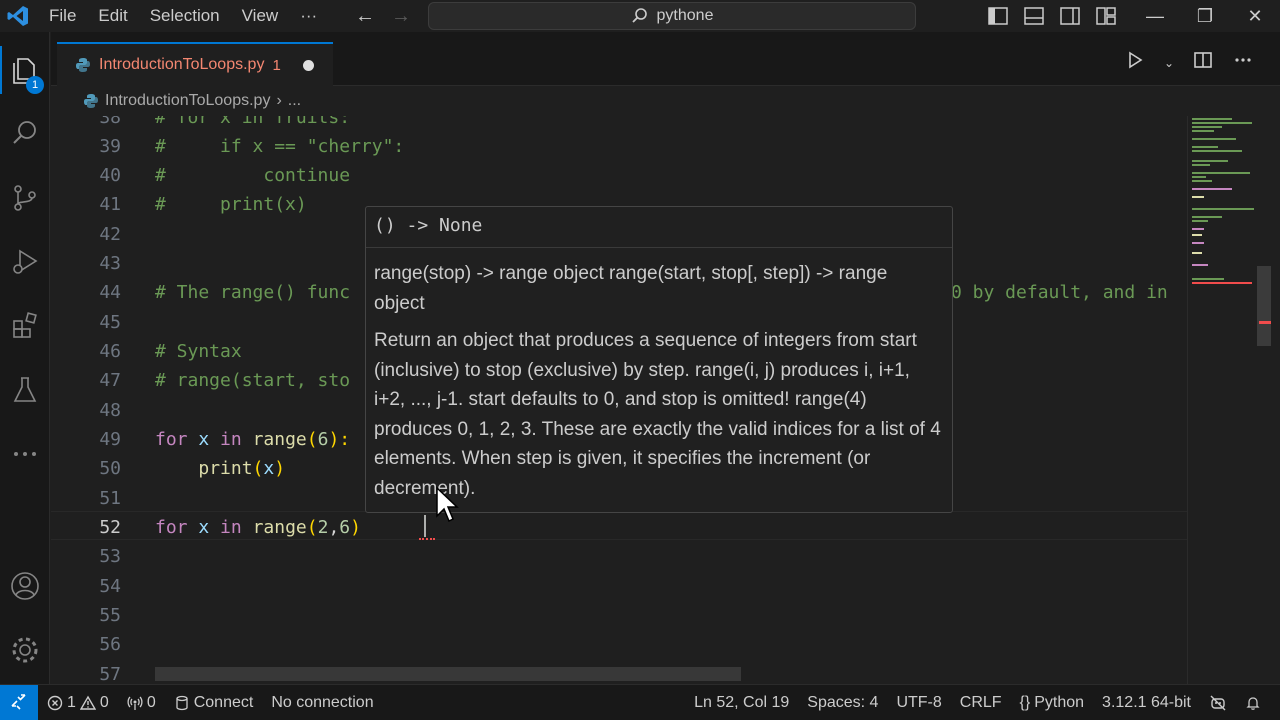 This screenshot has height=720, width=1280. What do you see at coordinates (447, 504) in the screenshot?
I see `mouse-pointer-icon` at bounding box center [447, 504].